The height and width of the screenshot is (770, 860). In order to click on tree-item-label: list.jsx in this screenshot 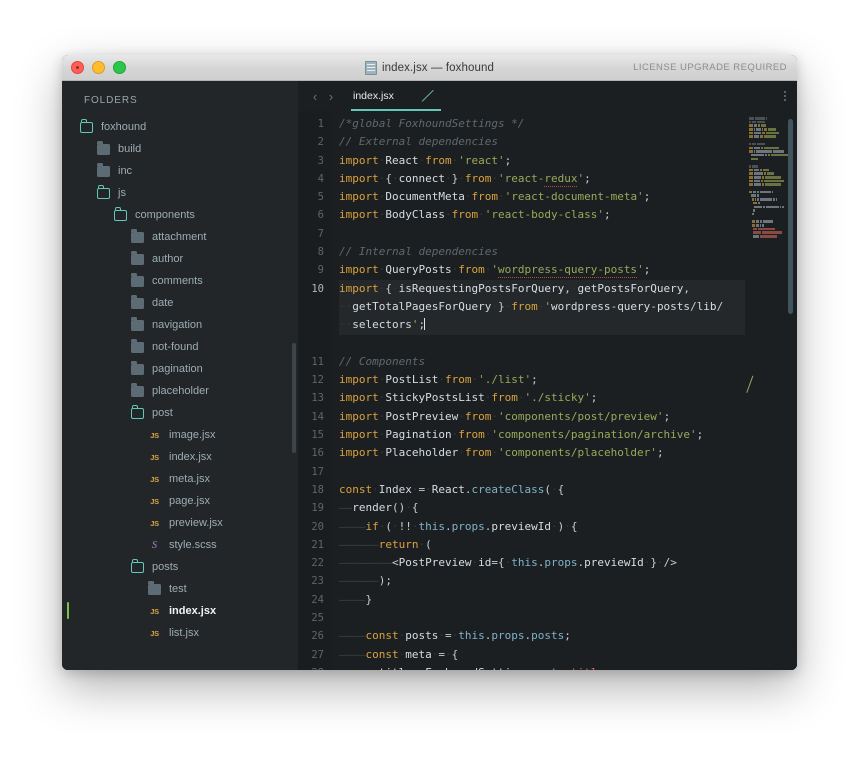, I will do `click(184, 632)`.